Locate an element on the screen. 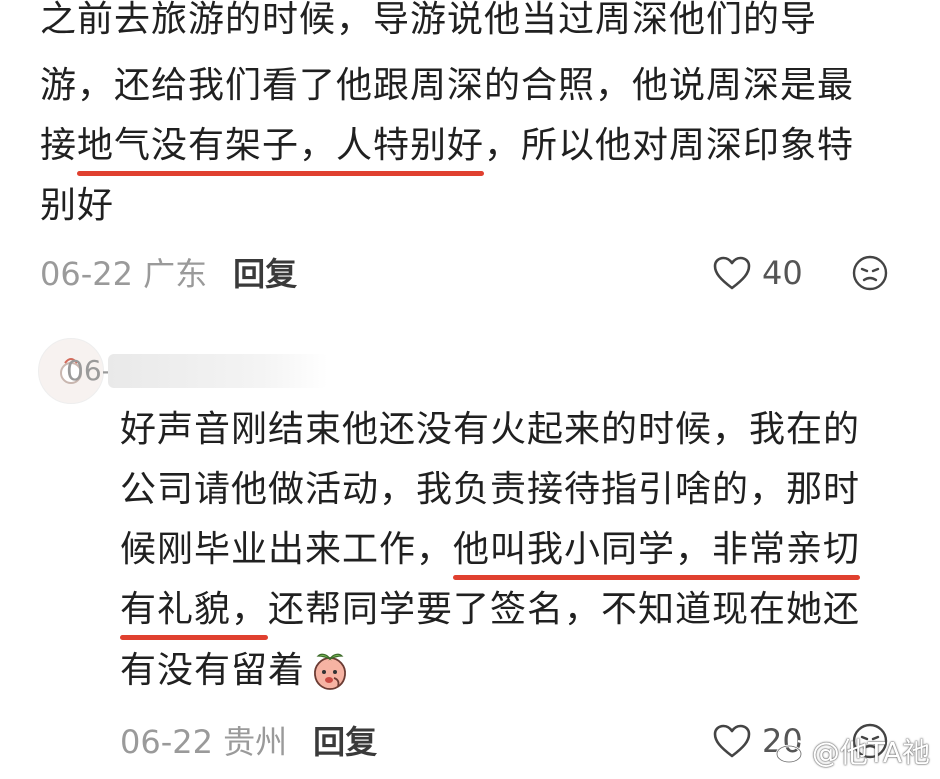 Image resolution: width=940 pixels, height=779 pixels. comment2-line-5-text: 有没有留着 is located at coordinates (213, 670).